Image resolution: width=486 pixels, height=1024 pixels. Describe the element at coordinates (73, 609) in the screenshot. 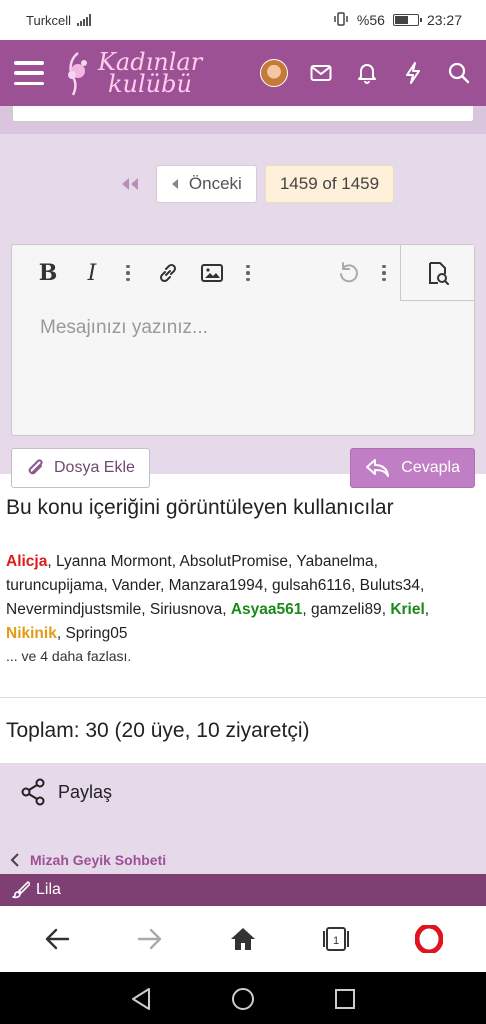

I see `viewer-username: Nevermindjustsmile` at that location.